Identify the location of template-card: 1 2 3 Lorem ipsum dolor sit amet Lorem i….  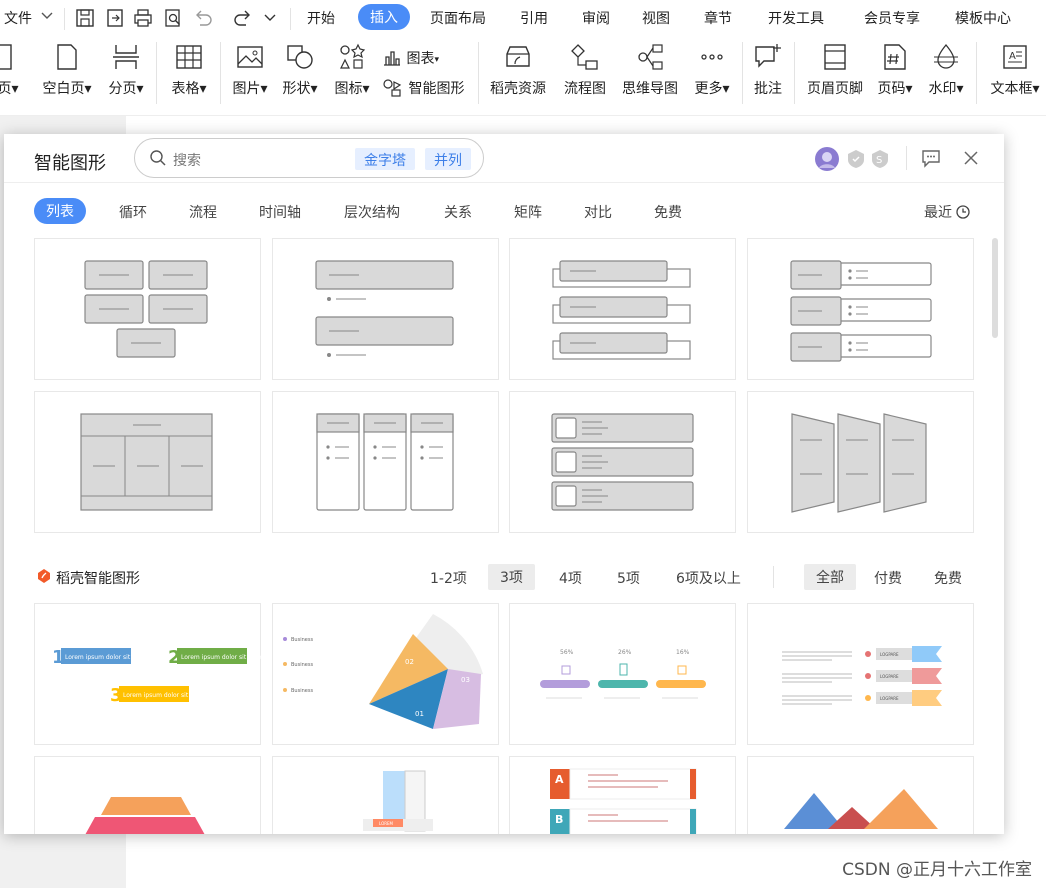
(149, 674).